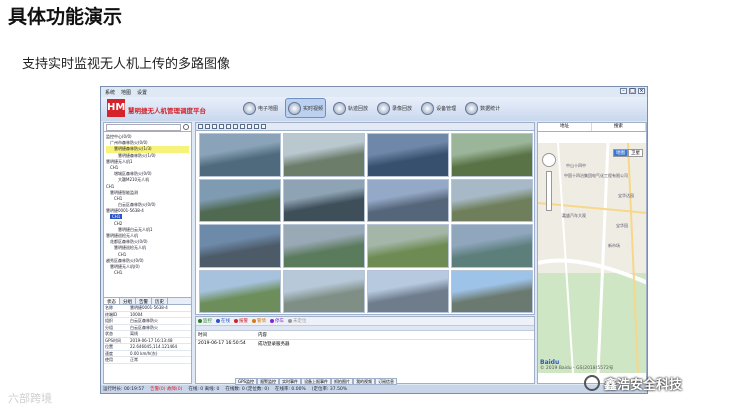 Image resolution: width=741 pixels, height=414 pixels. I want to click on event-filter: 报警, so click(241, 321).